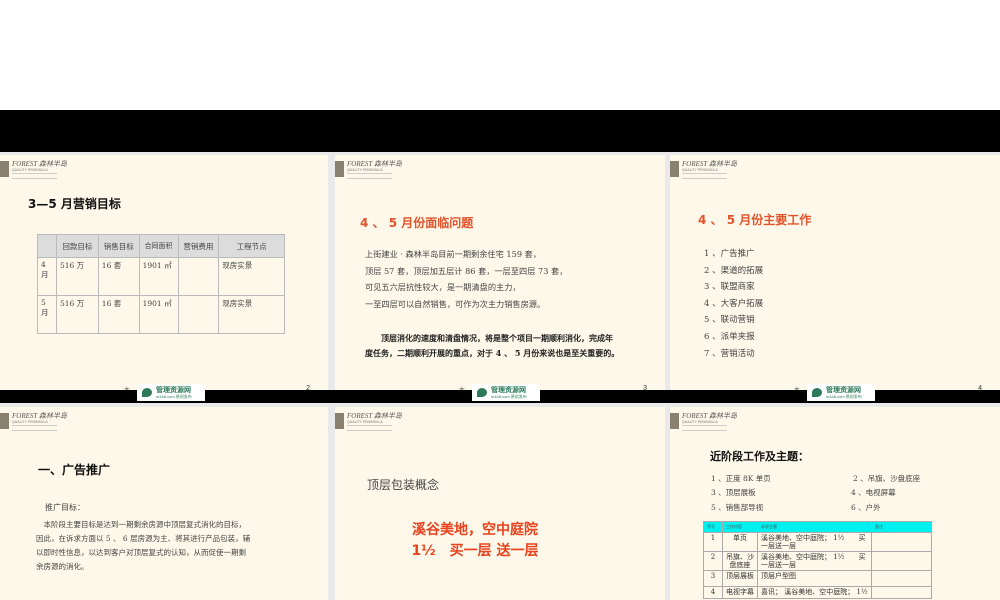 The width and height of the screenshot is (1000, 600). What do you see at coordinates (814, 592) in the screenshot?
I see `cell: 喜讯； 溪谷美地、空中庭院； 1½` at bounding box center [814, 592].